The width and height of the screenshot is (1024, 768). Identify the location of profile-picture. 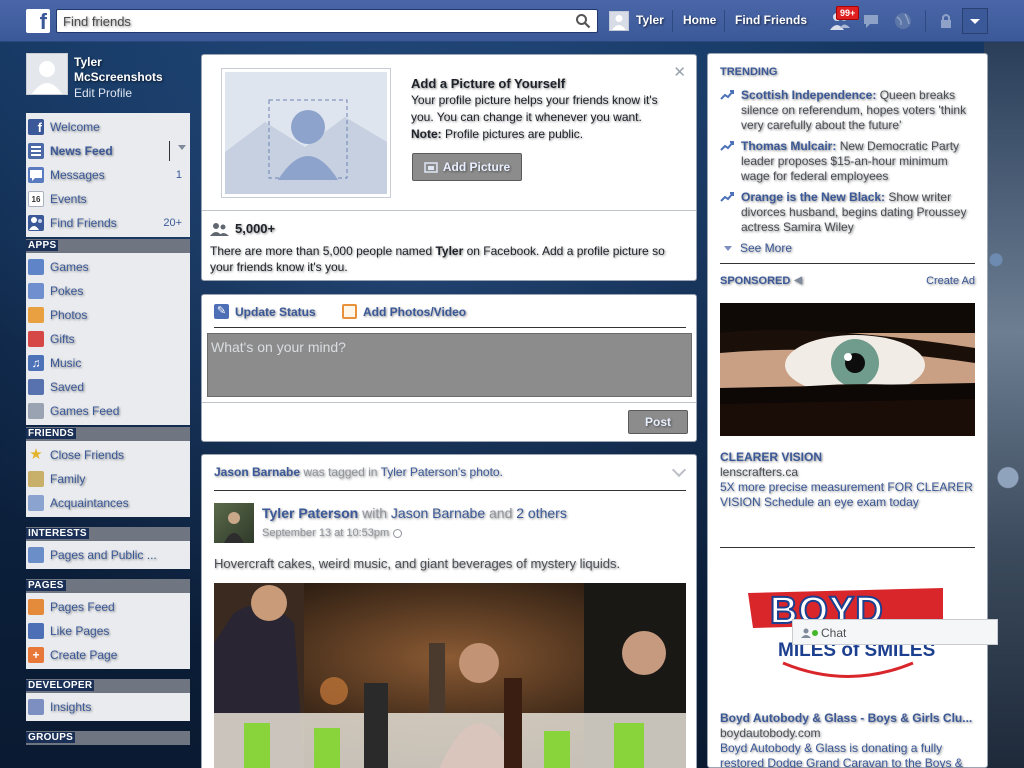
(47, 74).